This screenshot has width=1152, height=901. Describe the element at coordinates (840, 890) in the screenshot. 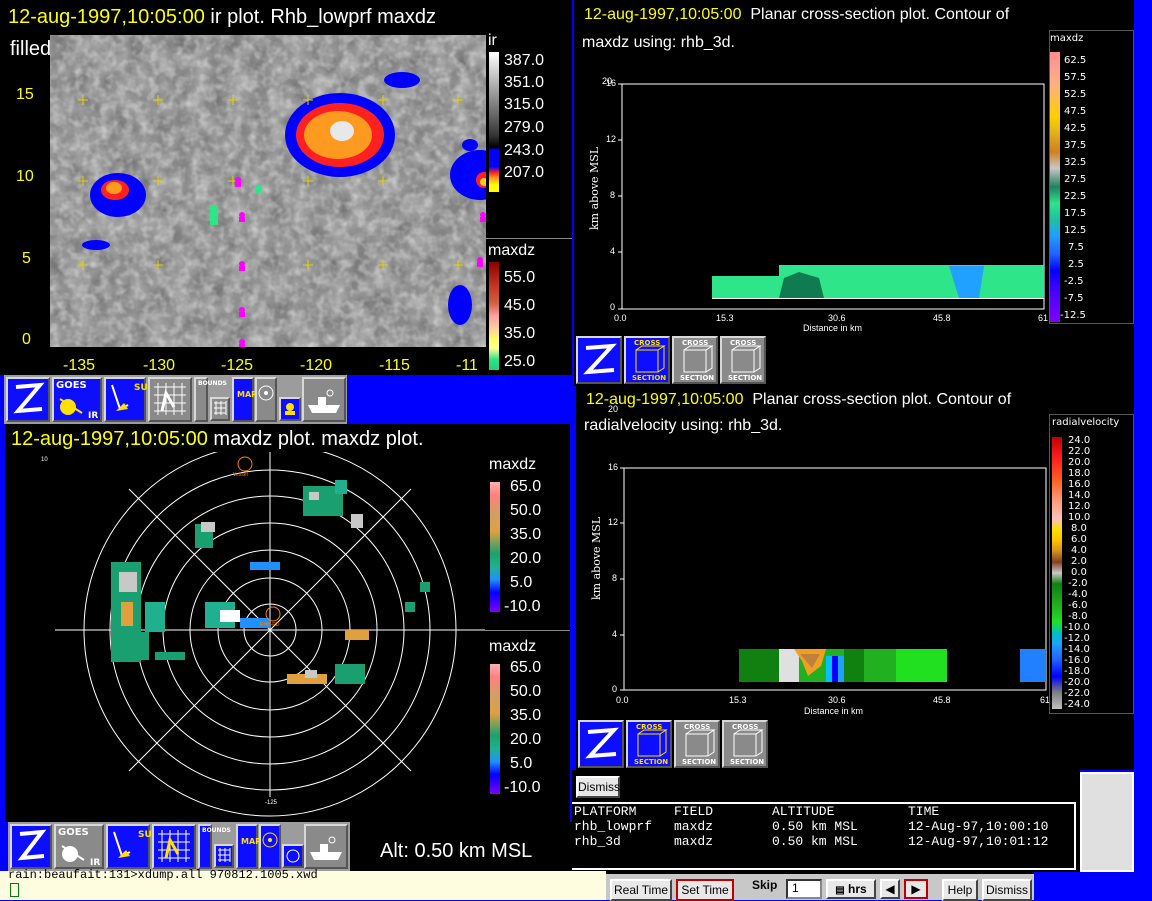

I see `list-icon: ▤` at that location.